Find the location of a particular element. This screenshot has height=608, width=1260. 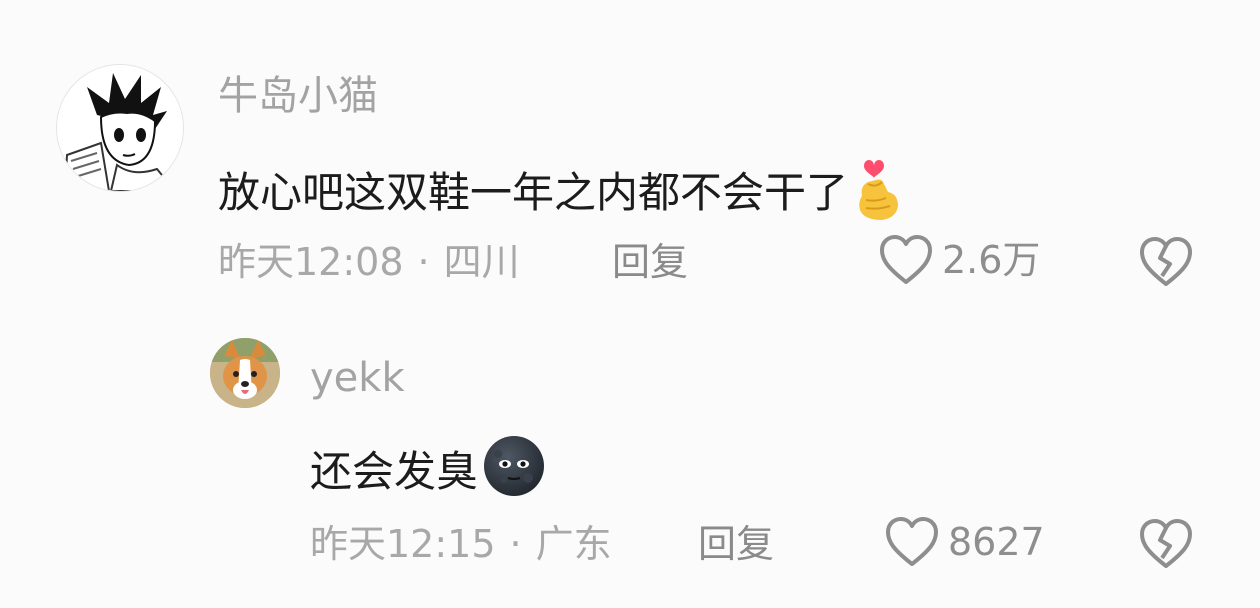

like-button: 2.6万 is located at coordinates (959, 260).